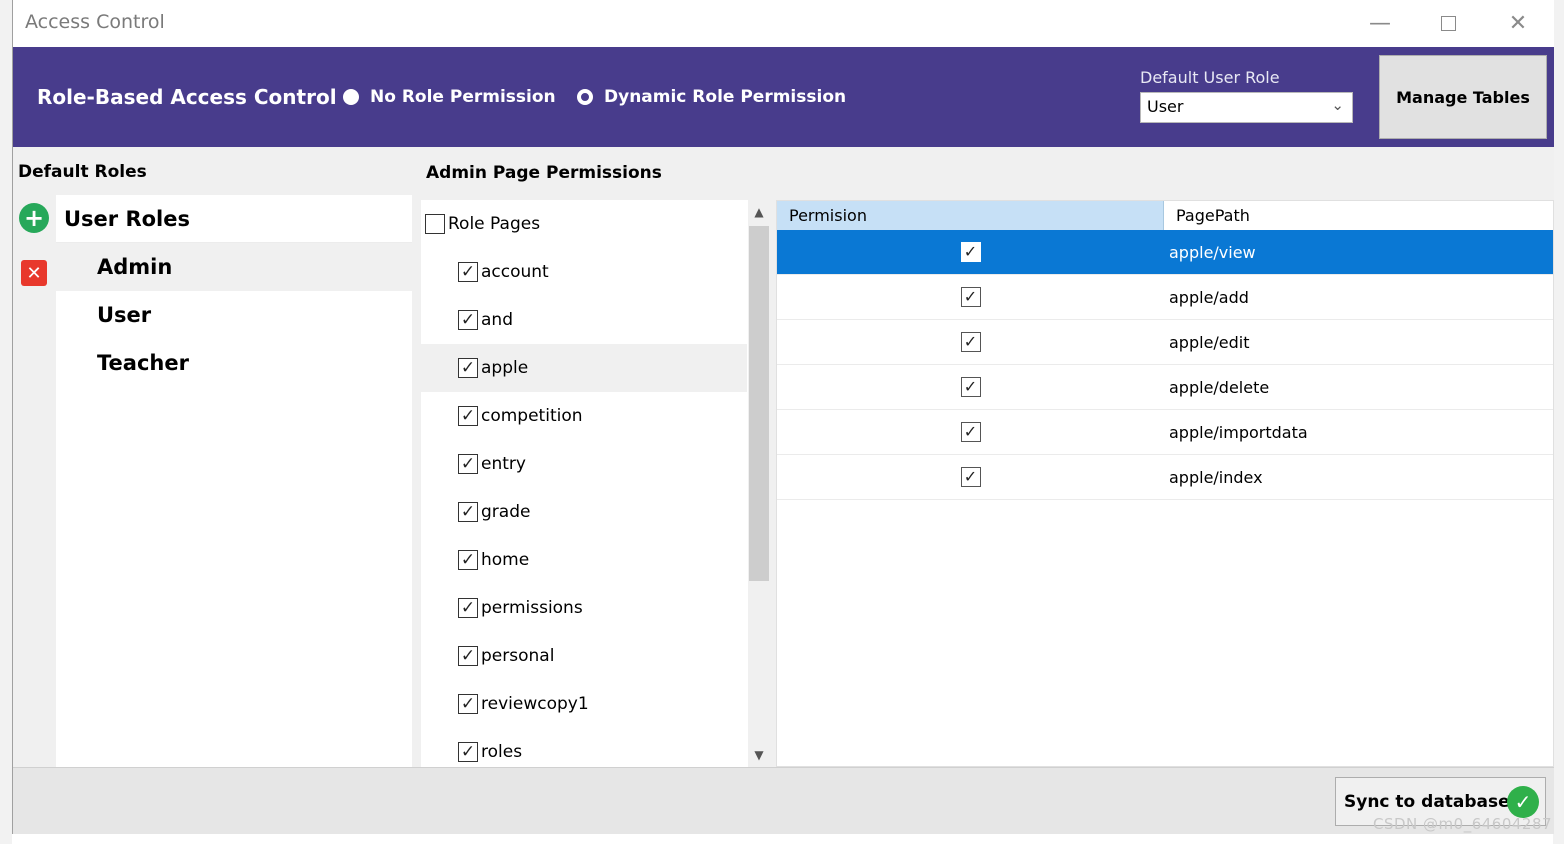  I want to click on radio-selected-icon, so click(585, 97).